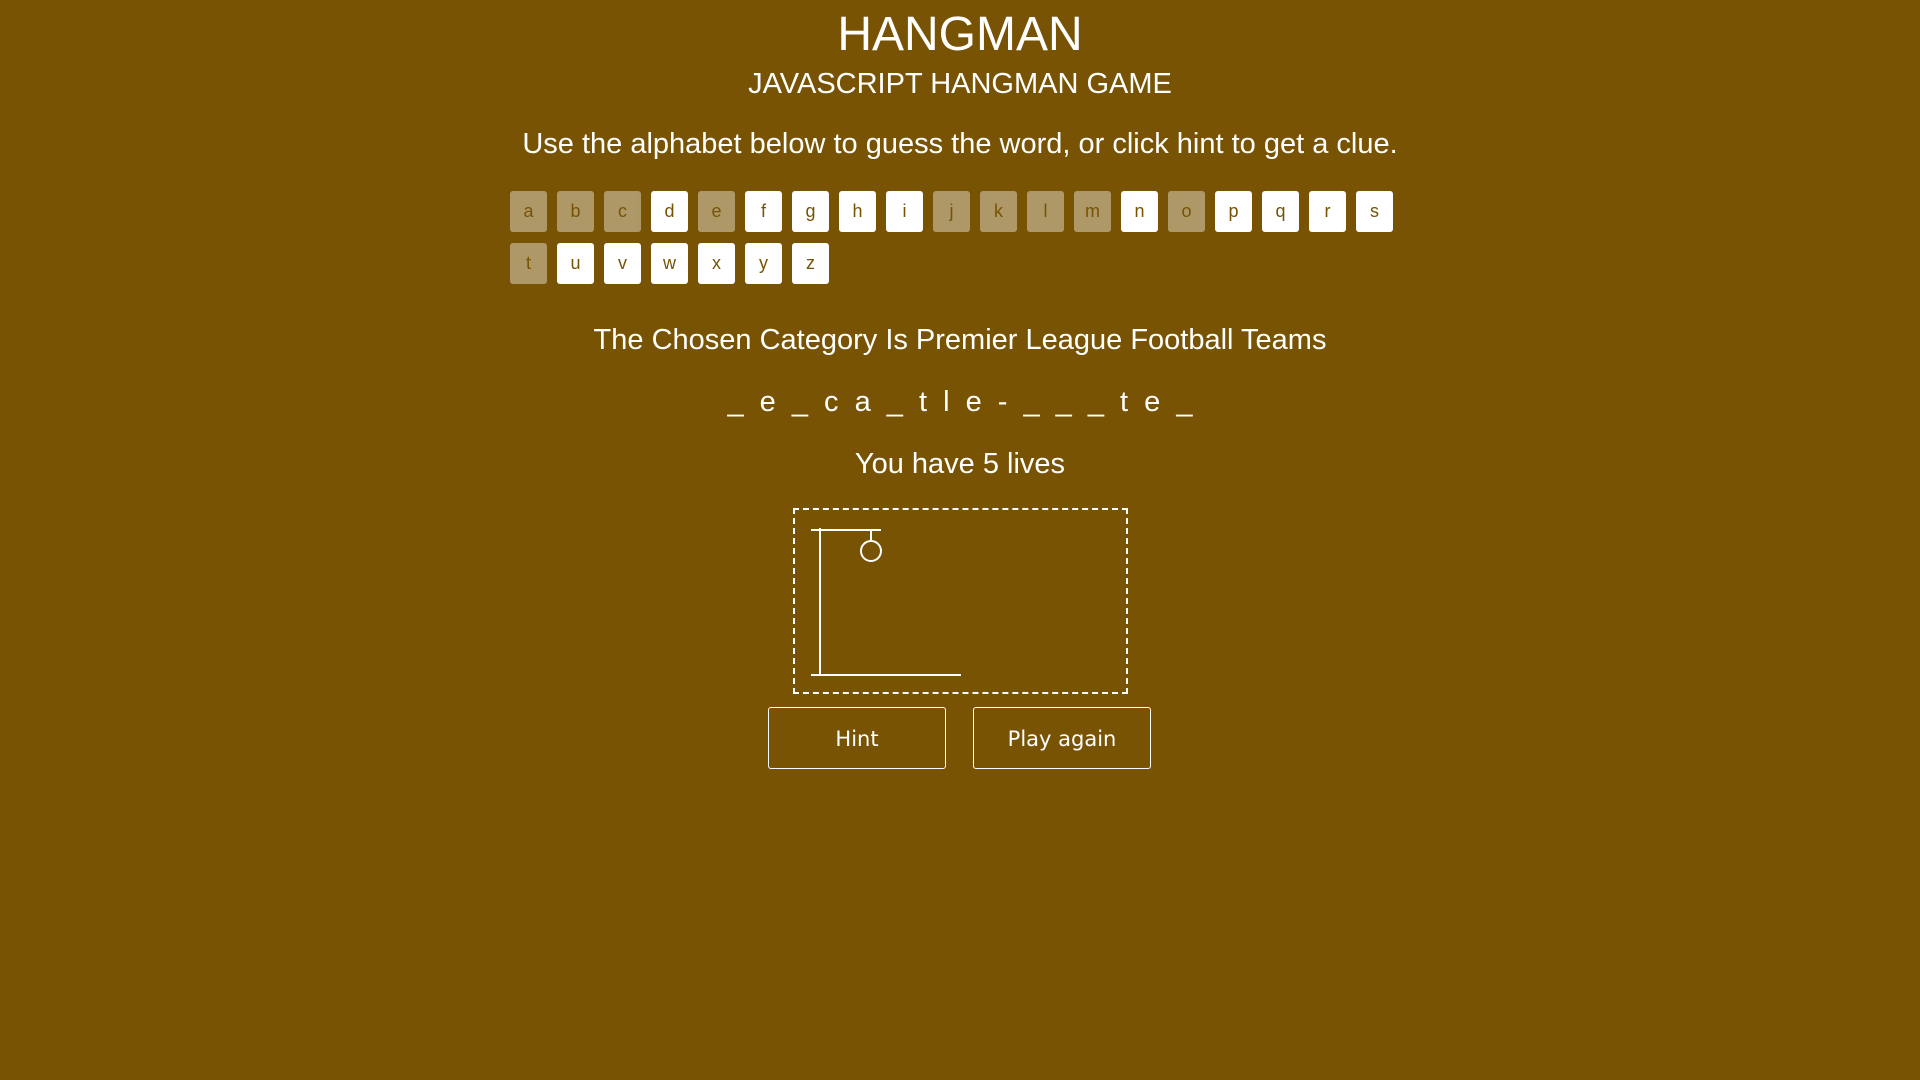 This screenshot has height=1080, width=1920. What do you see at coordinates (998, 211) in the screenshot?
I see `letter-button-k: k` at bounding box center [998, 211].